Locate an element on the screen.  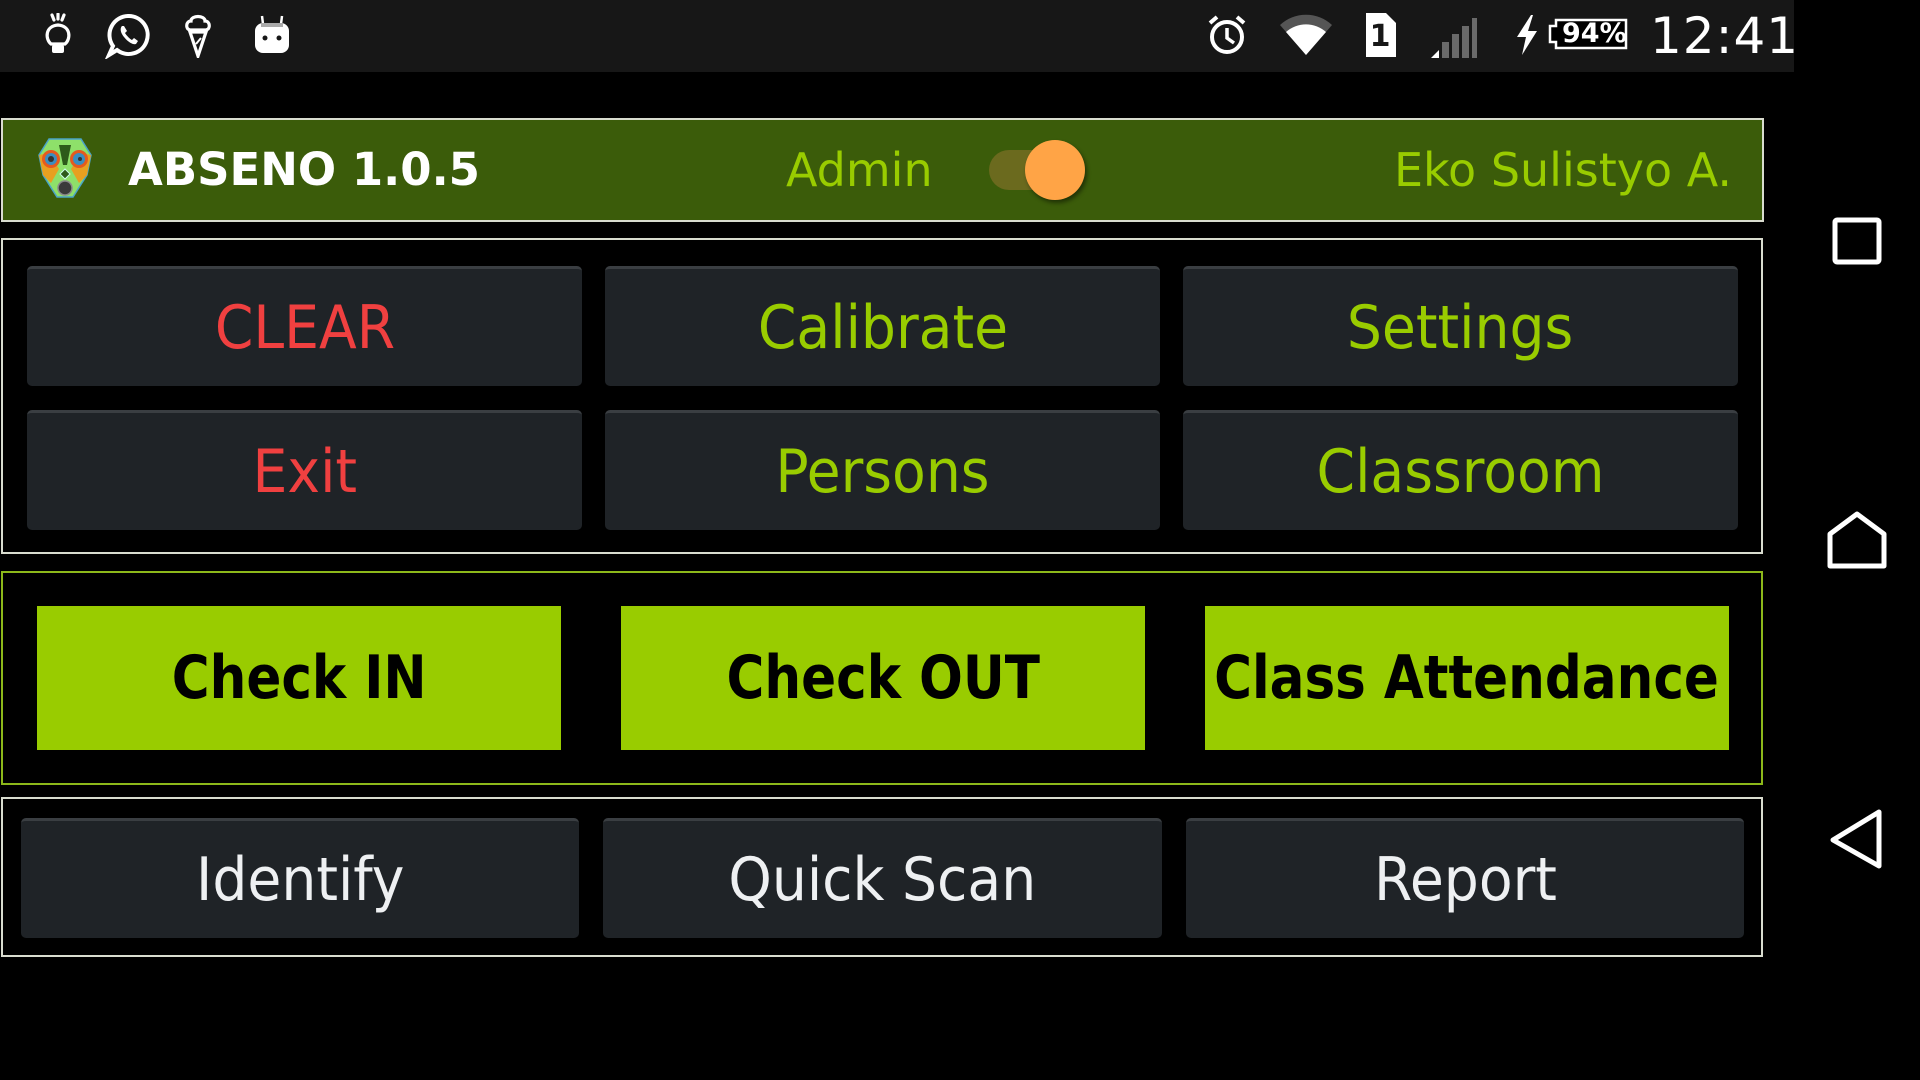
persons-button: Persons is located at coordinates (882, 470).